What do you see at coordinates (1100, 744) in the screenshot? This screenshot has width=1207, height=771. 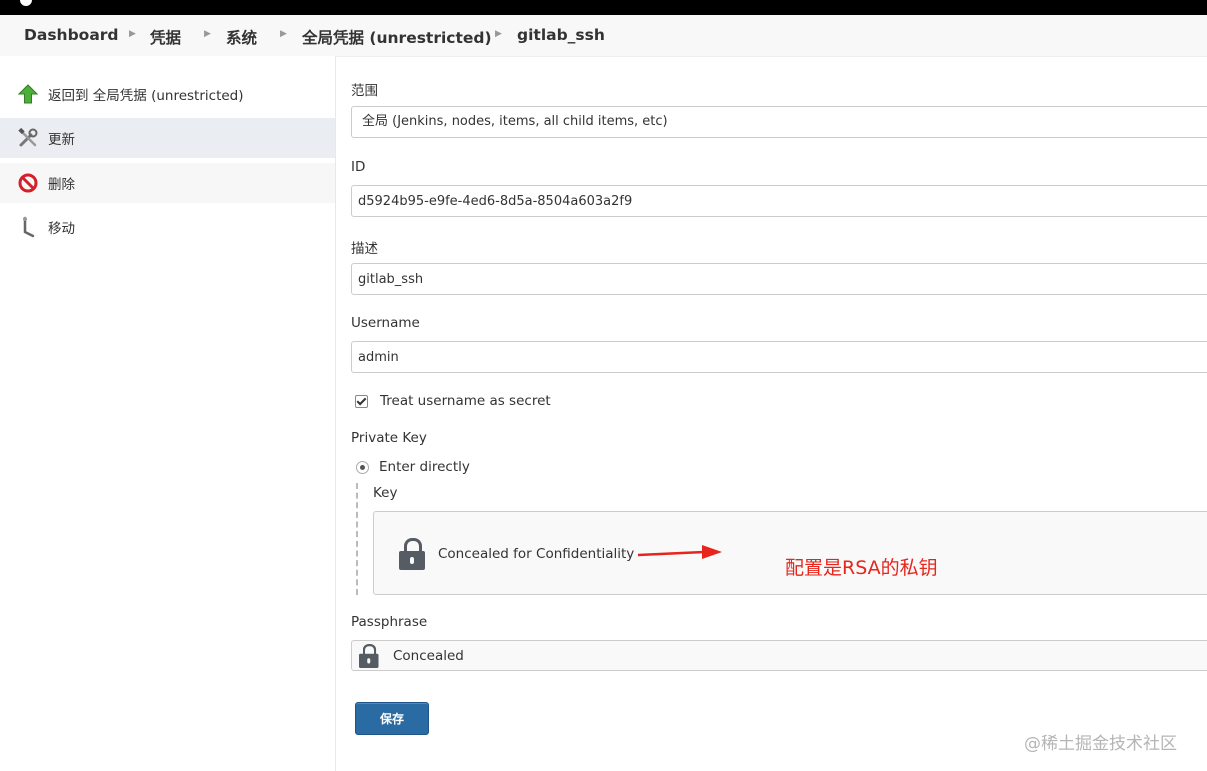 I see `watermark: @稀土掘金技术社区` at bounding box center [1100, 744].